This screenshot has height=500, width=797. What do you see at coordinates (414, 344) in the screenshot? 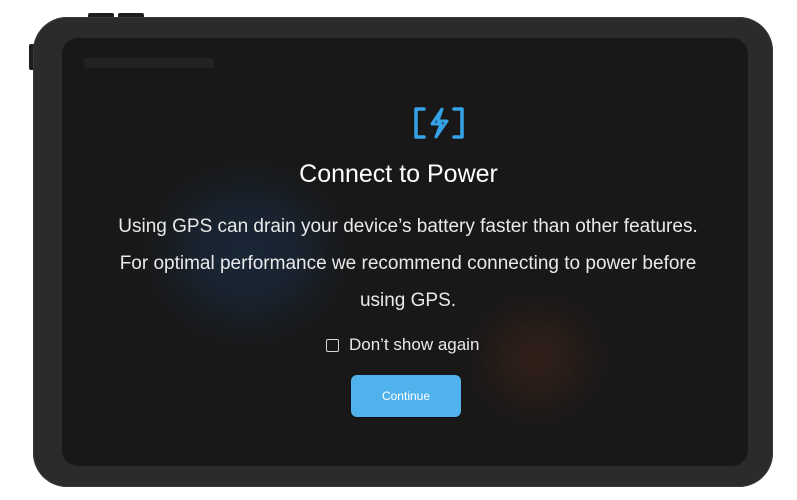
I see `dont-show-again-label: Don’t show again` at bounding box center [414, 344].